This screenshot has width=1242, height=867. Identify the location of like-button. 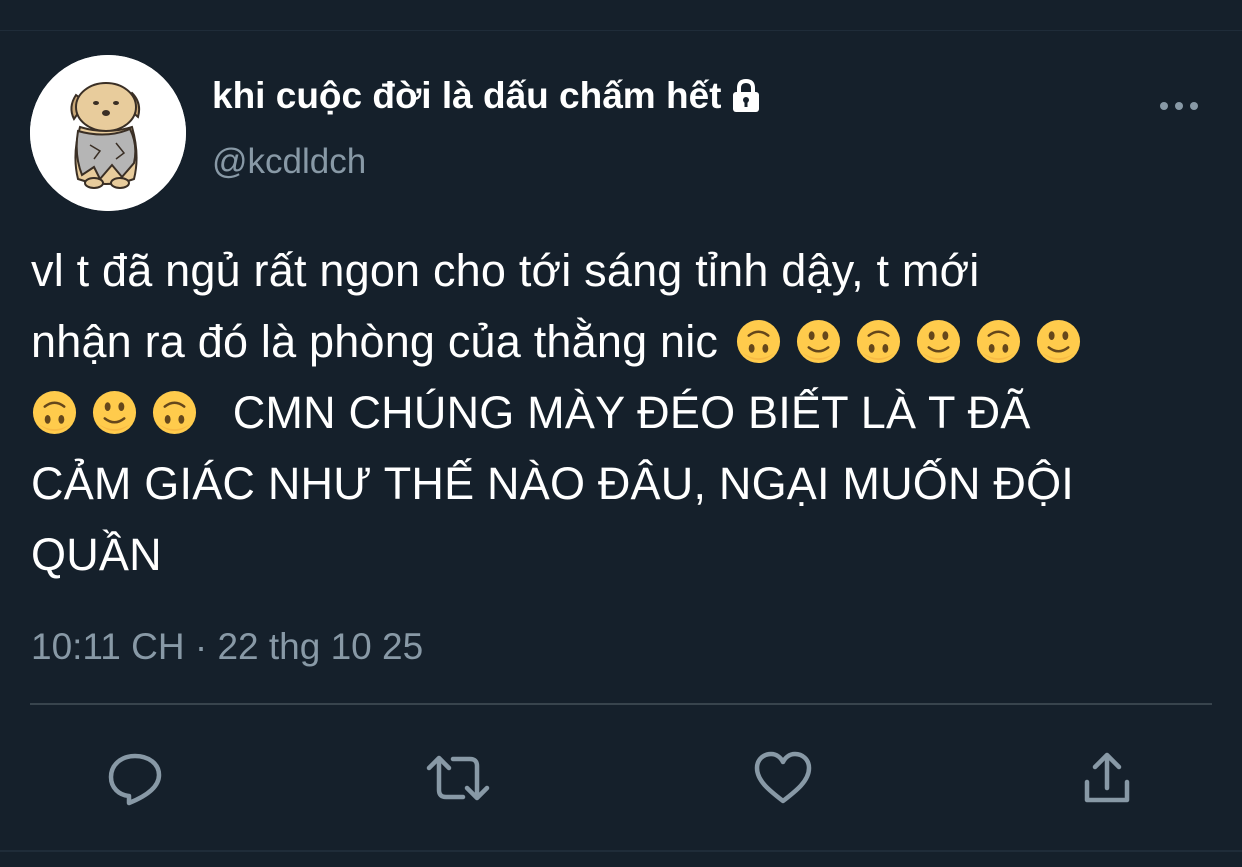
(783, 778).